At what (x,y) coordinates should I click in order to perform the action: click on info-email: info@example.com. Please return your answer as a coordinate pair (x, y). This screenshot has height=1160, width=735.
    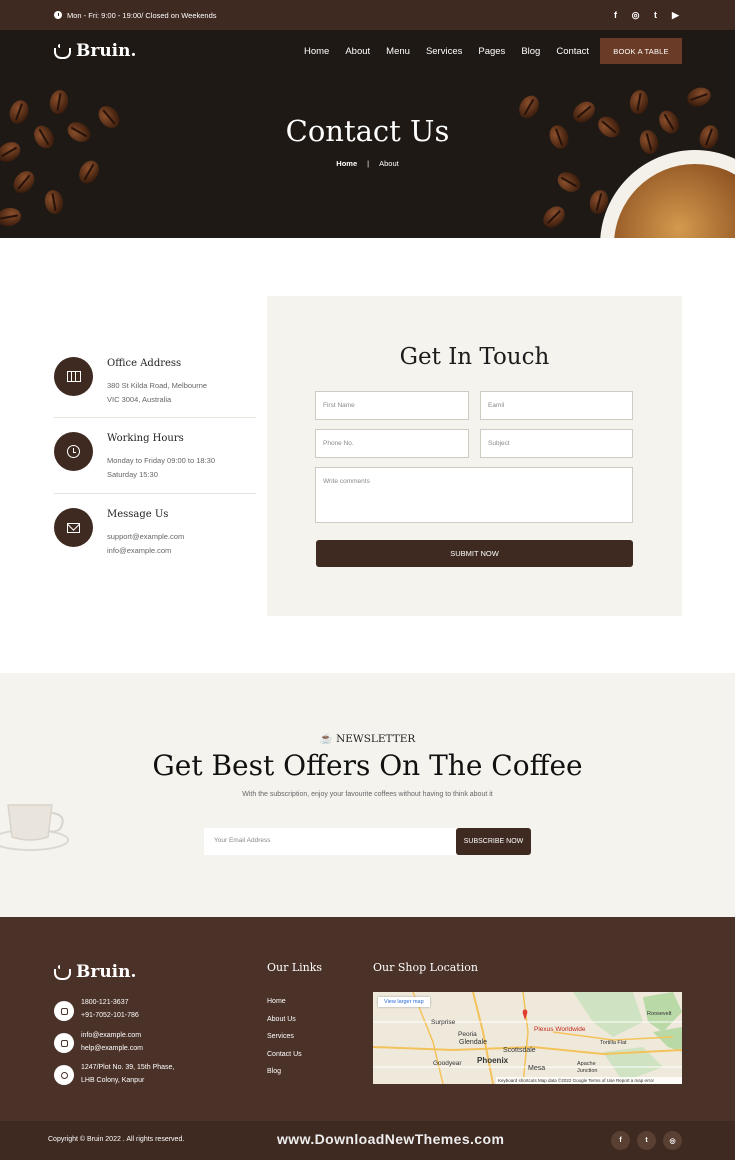
    Looking at the image, I should click on (139, 550).